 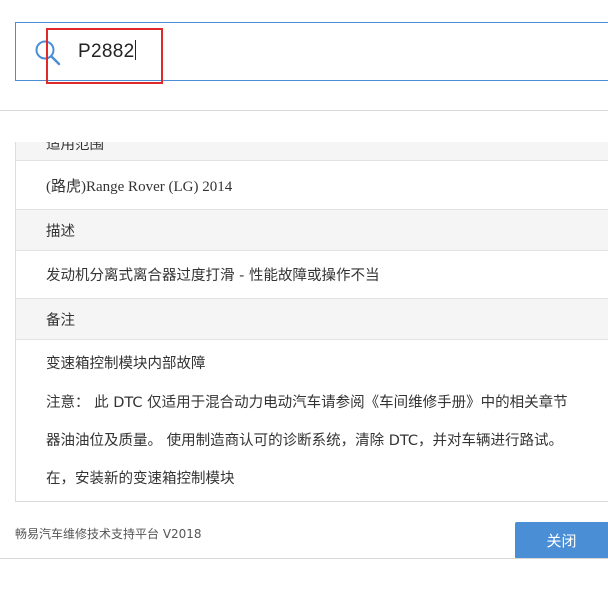 I want to click on platform-footer: 畅易汽车维修技术支持平台 V2018, so click(x=108, y=534).